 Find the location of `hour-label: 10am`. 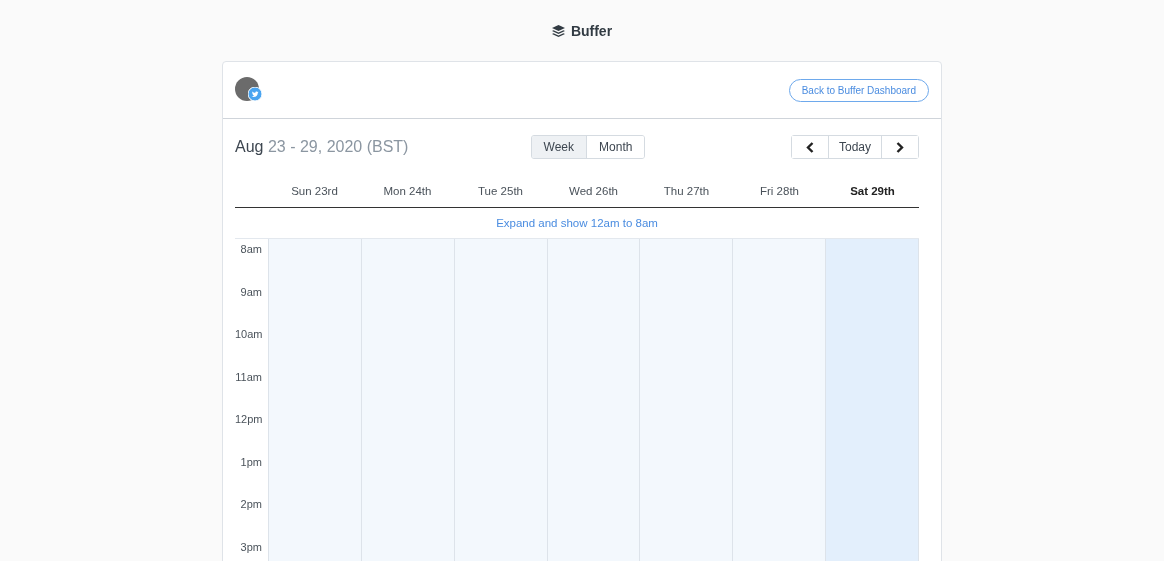

hour-label: 10am is located at coordinates (249, 334).